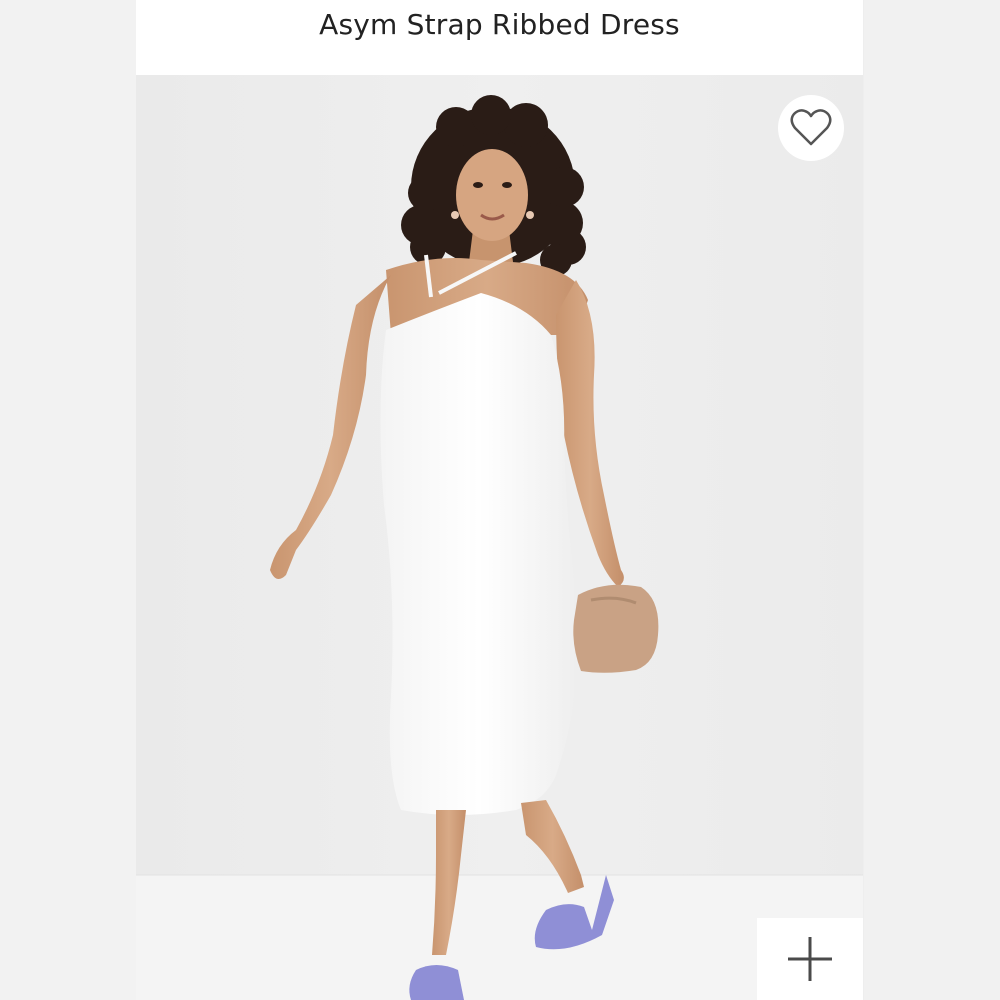 This screenshot has height=1000, width=1000. I want to click on left-shoe, so click(436, 982).